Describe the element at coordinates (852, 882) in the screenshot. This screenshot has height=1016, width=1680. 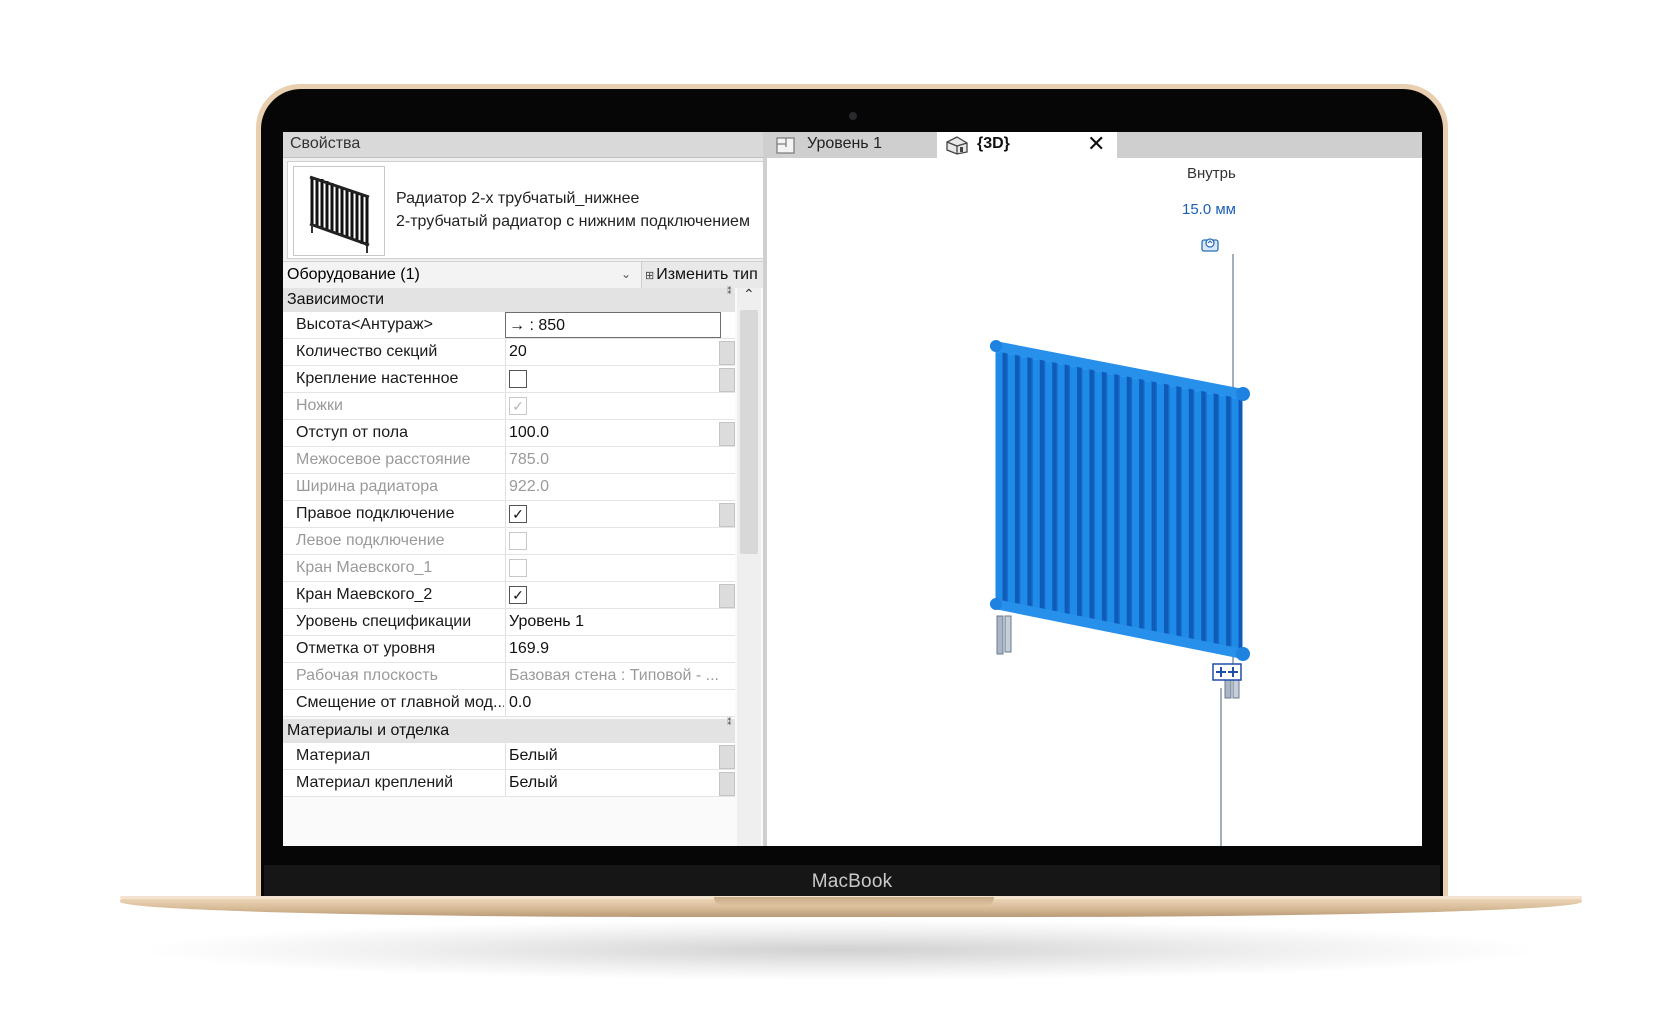
I see `laptop-brand-label: MacBook` at that location.